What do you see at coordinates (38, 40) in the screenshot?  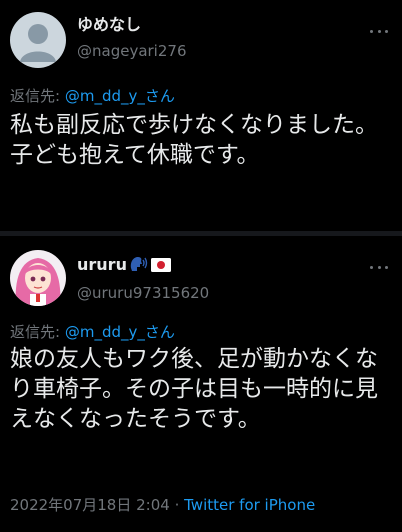 I see `default-avatar` at bounding box center [38, 40].